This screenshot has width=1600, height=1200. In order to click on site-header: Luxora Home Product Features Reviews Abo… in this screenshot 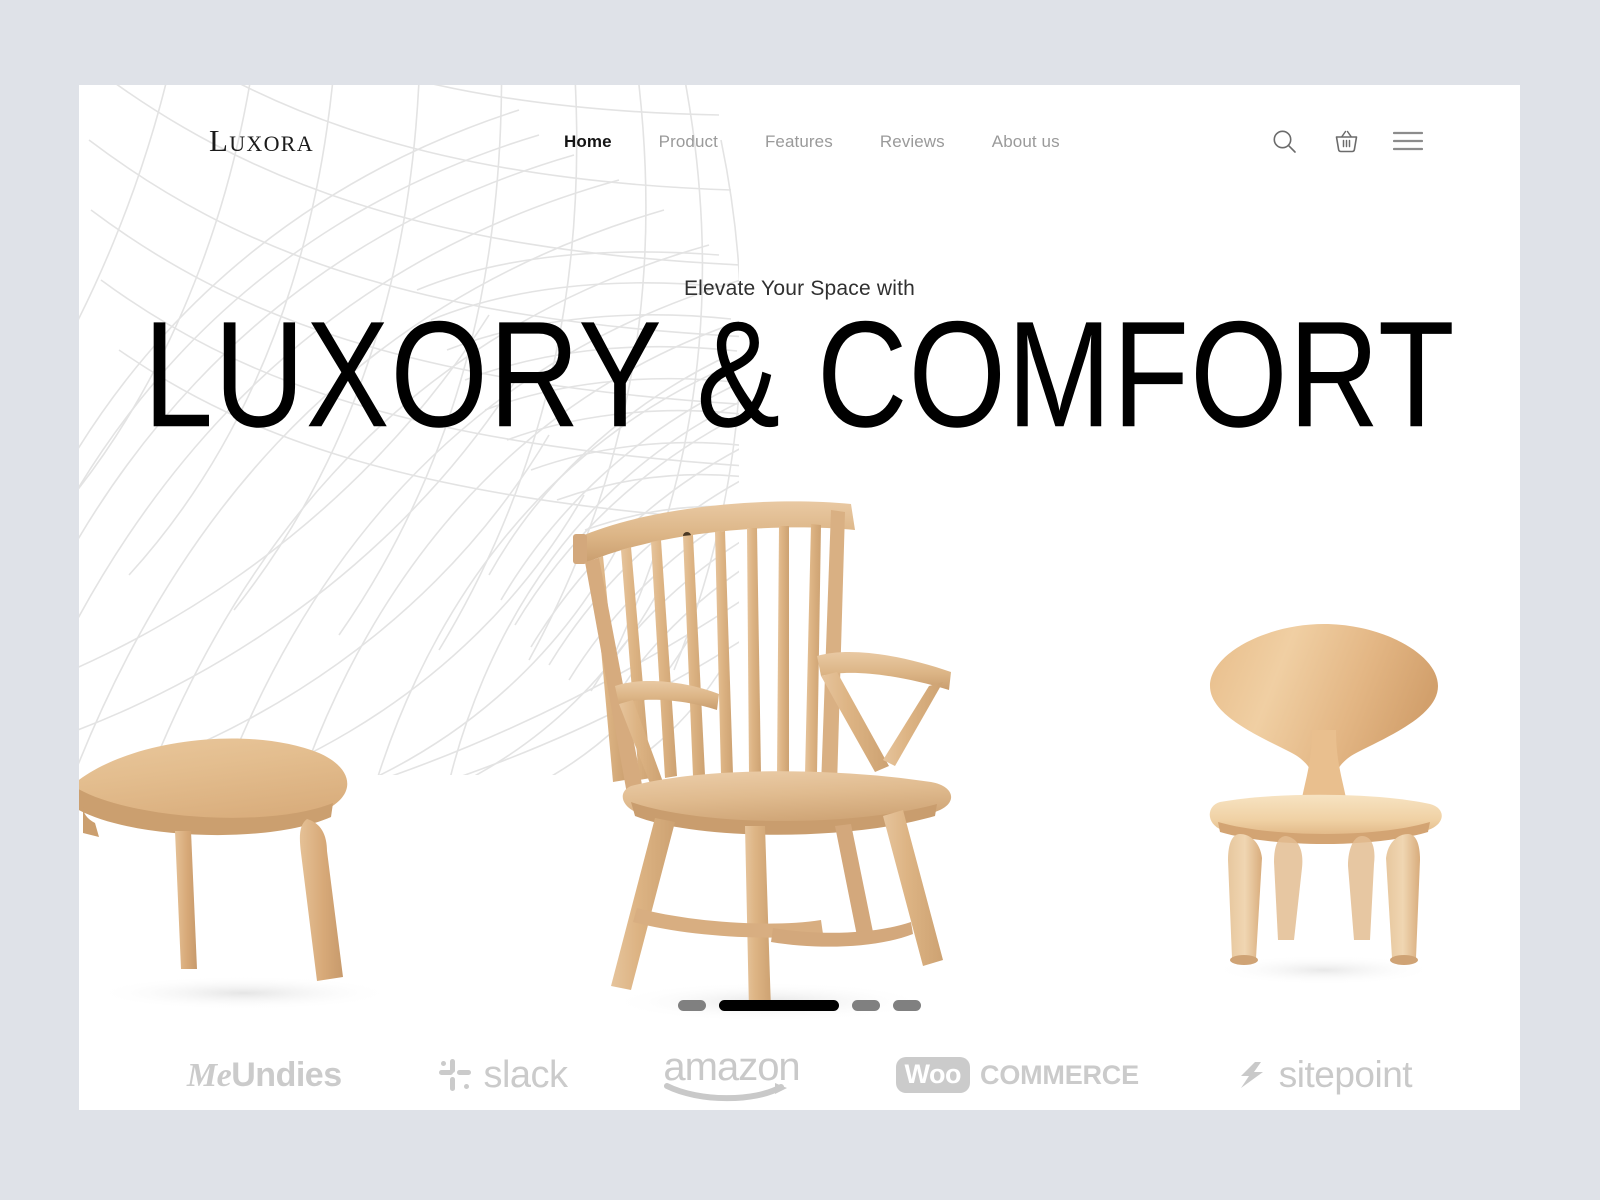, I will do `click(799, 144)`.